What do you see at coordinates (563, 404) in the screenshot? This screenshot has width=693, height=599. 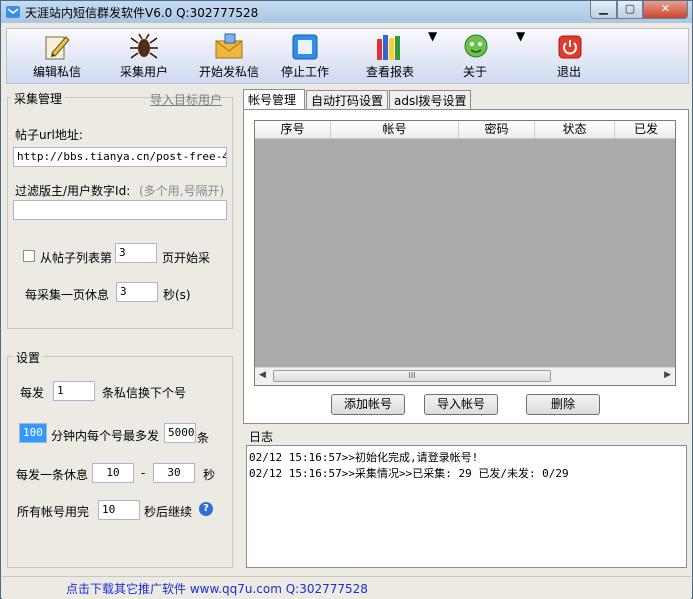 I see `delete-account-button: 删除` at bounding box center [563, 404].